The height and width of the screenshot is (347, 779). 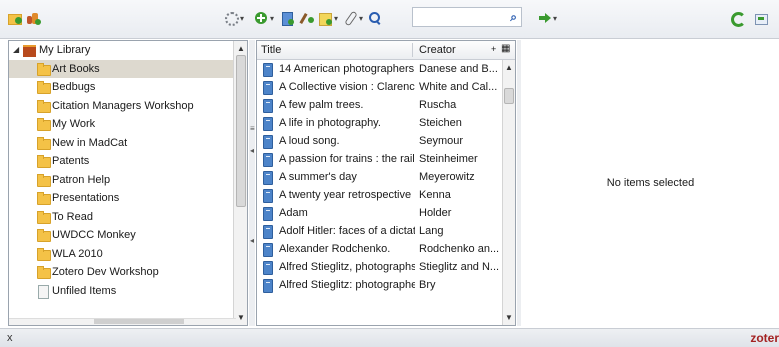 I want to click on tree-item-presentations: Presentations, so click(x=128, y=198).